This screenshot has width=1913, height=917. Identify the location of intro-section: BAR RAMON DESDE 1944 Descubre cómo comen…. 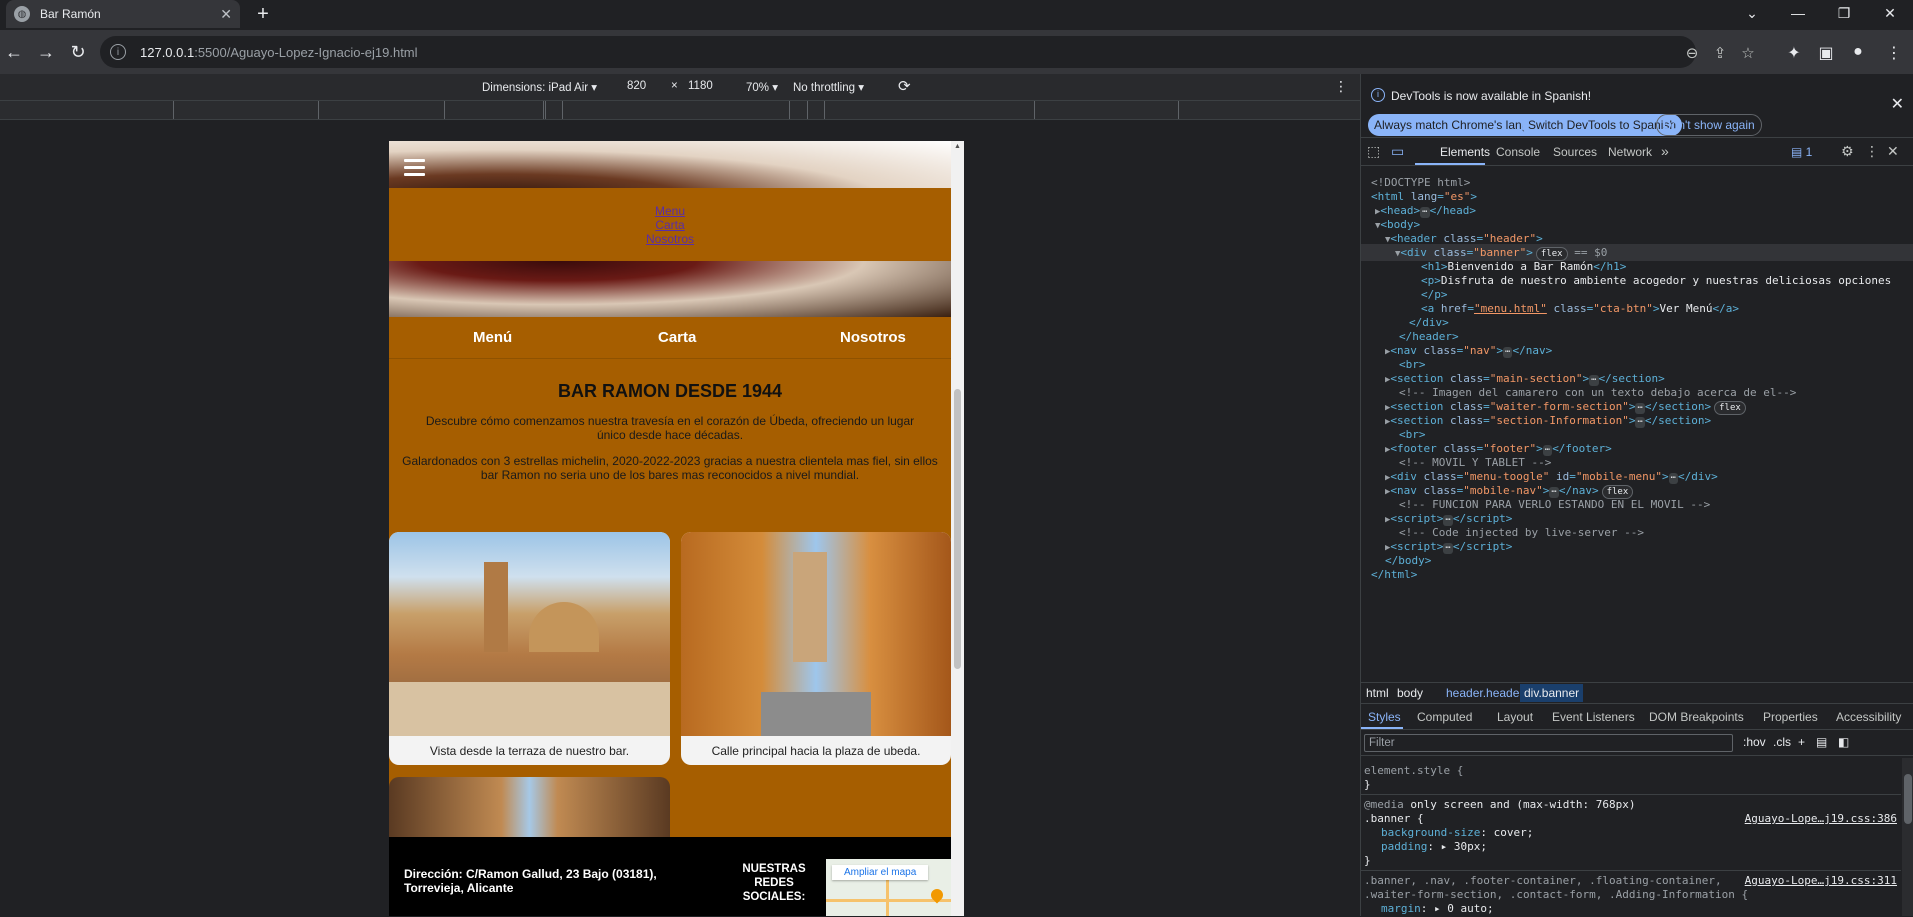
(670, 420).